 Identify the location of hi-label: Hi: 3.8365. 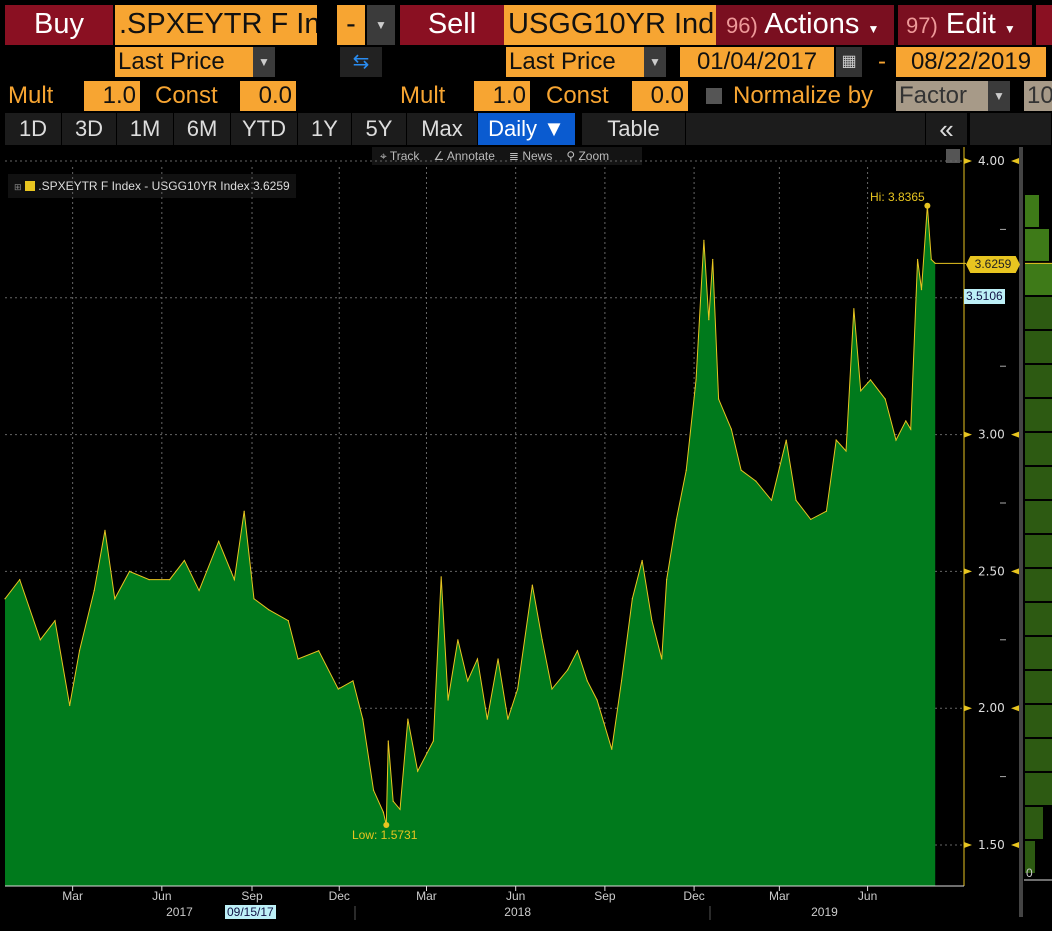
(897, 197).